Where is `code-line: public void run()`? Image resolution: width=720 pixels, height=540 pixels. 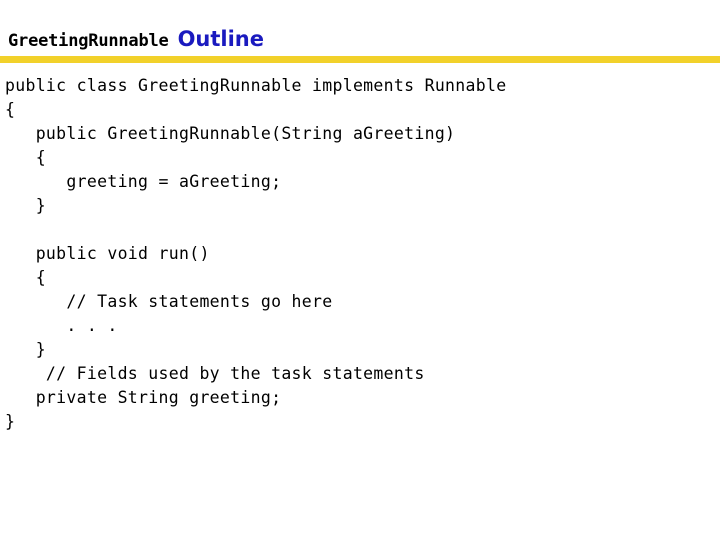 code-line: public void run() is located at coordinates (107, 253).